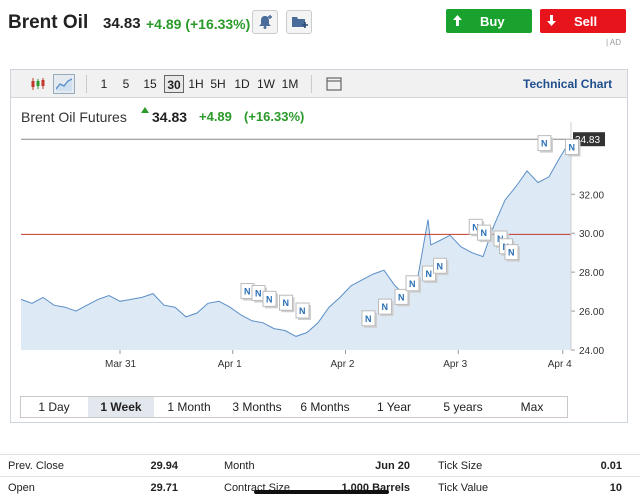 The width and height of the screenshot is (640, 502). Describe the element at coordinates (74, 117) in the screenshot. I see `chart-instrument-name: Brent Oil Futures` at that location.